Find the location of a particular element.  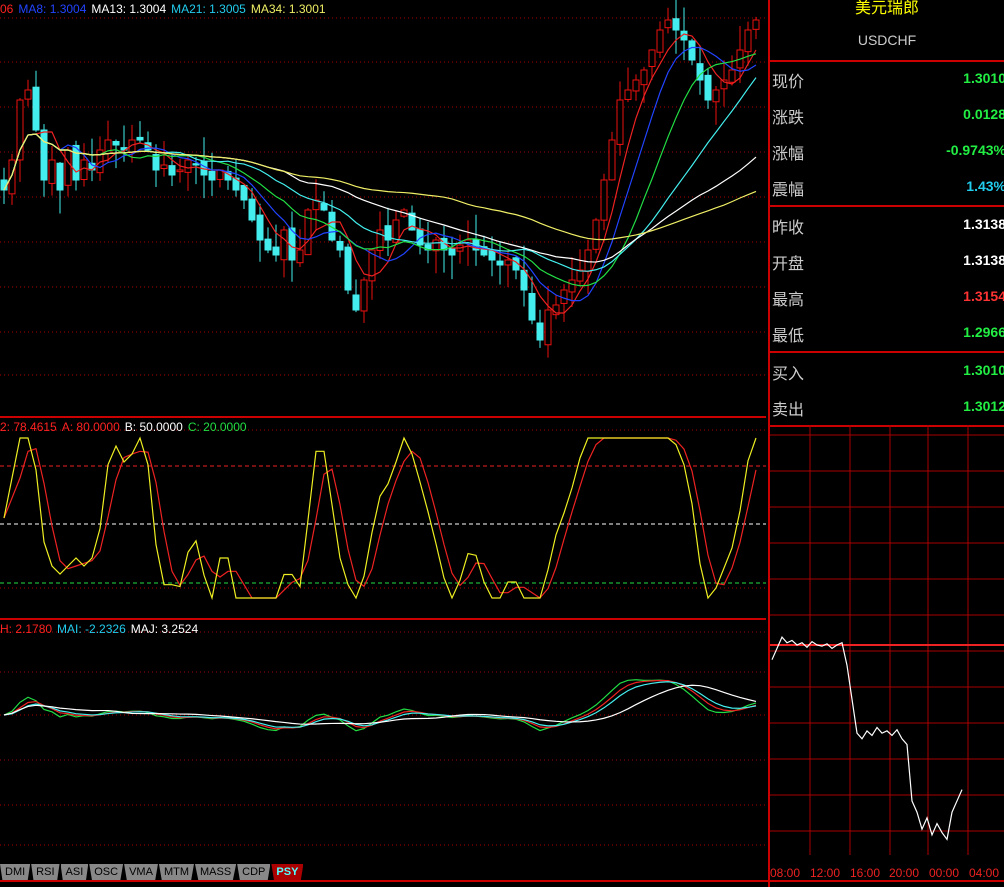

quote-label: 最低 is located at coordinates (788, 336).